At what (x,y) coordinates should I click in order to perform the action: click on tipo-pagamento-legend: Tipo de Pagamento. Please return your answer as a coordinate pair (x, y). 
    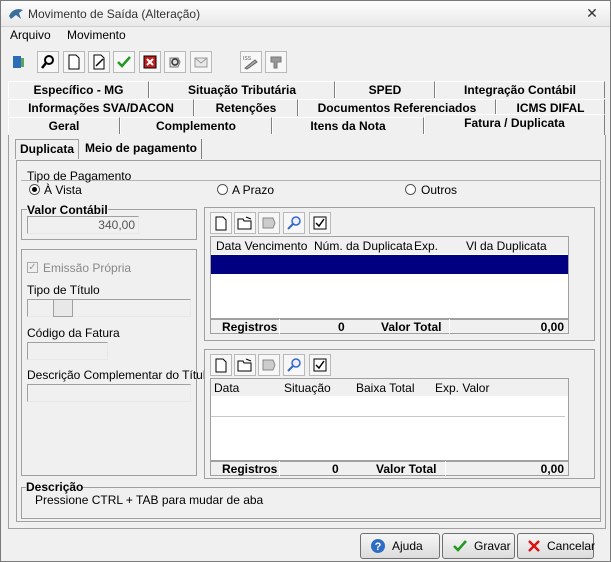
    Looking at the image, I should click on (79, 176).